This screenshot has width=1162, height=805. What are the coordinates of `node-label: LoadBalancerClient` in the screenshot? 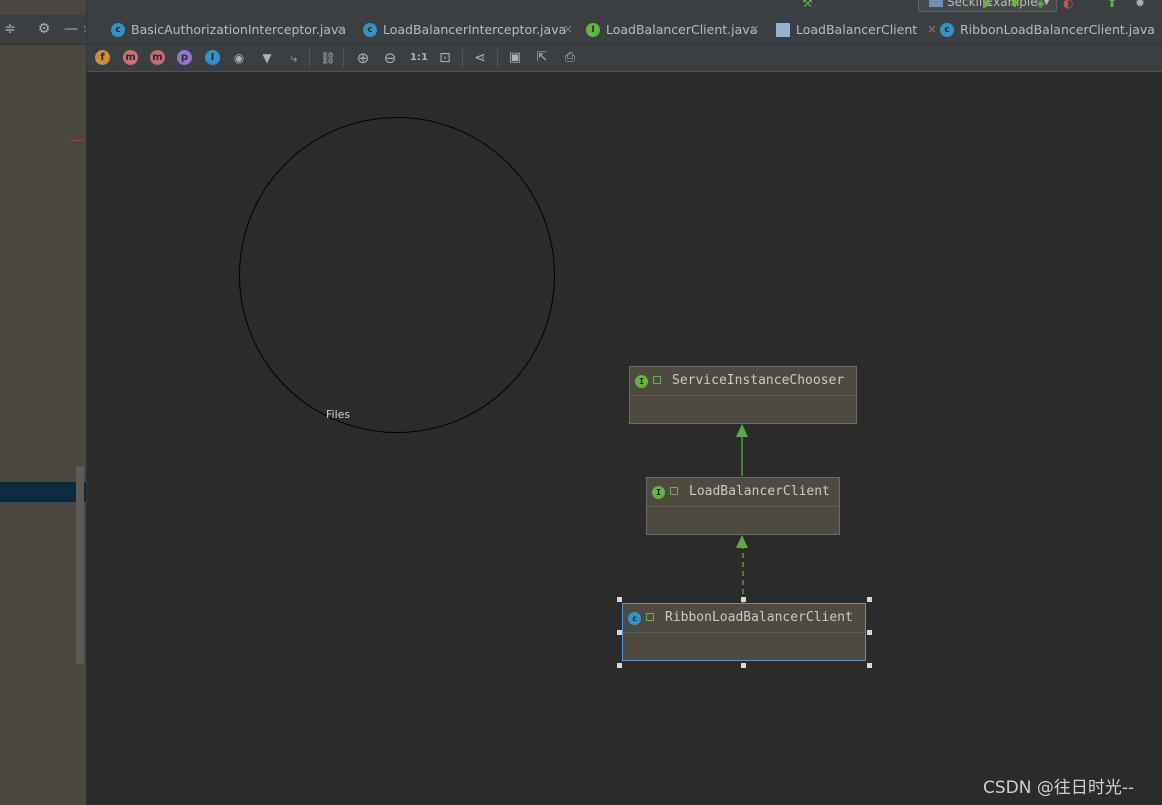 It's located at (759, 491).